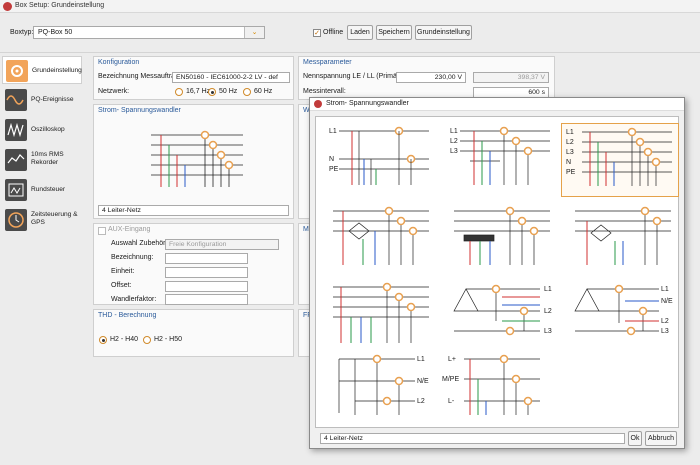  I want to click on wiring-option-1: L1 N PE, so click(378, 160).